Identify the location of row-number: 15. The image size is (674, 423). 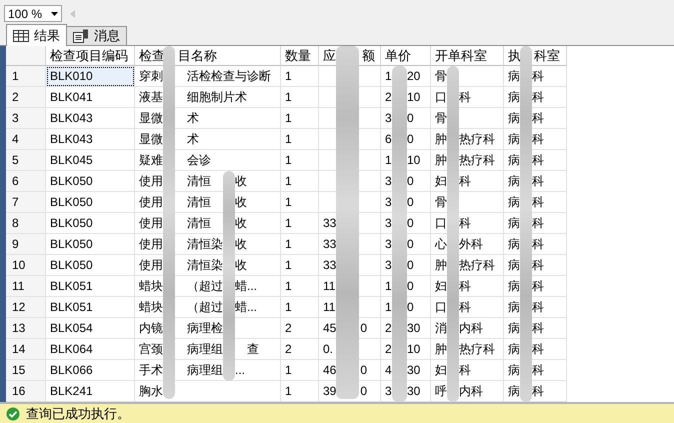
(26, 370).